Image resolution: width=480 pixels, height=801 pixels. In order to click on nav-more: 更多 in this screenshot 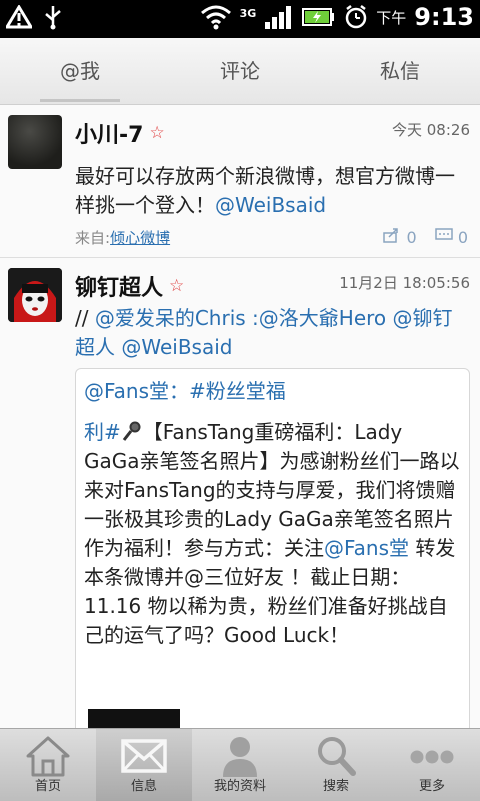, I will do `click(432, 765)`.